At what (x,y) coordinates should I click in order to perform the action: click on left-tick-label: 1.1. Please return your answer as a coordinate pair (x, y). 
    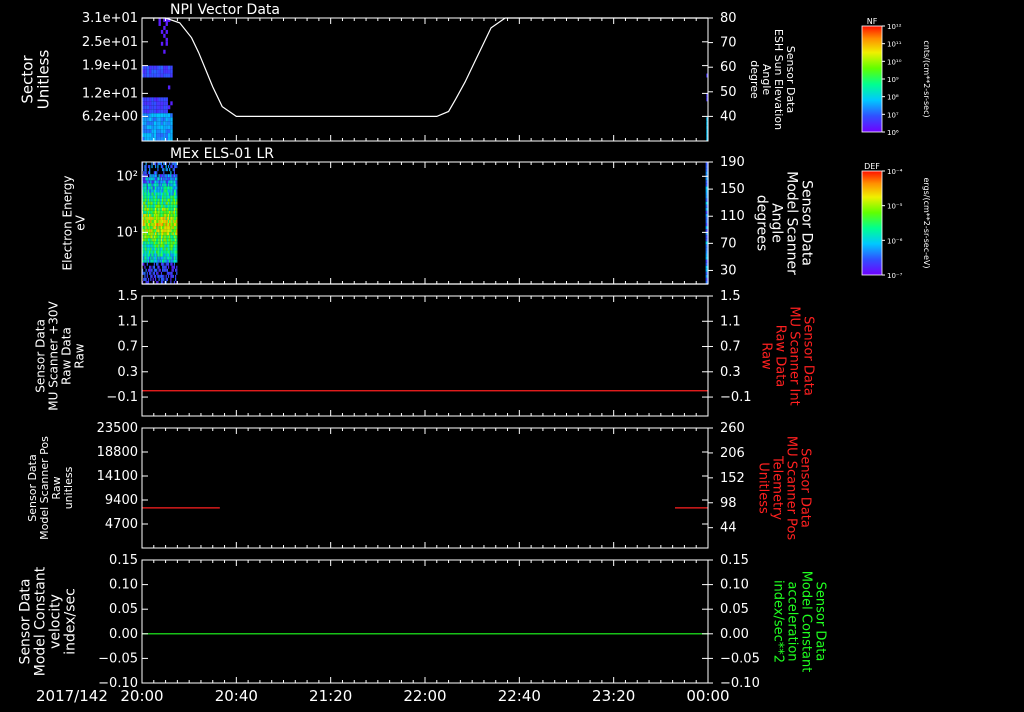
    Looking at the image, I should click on (127, 321).